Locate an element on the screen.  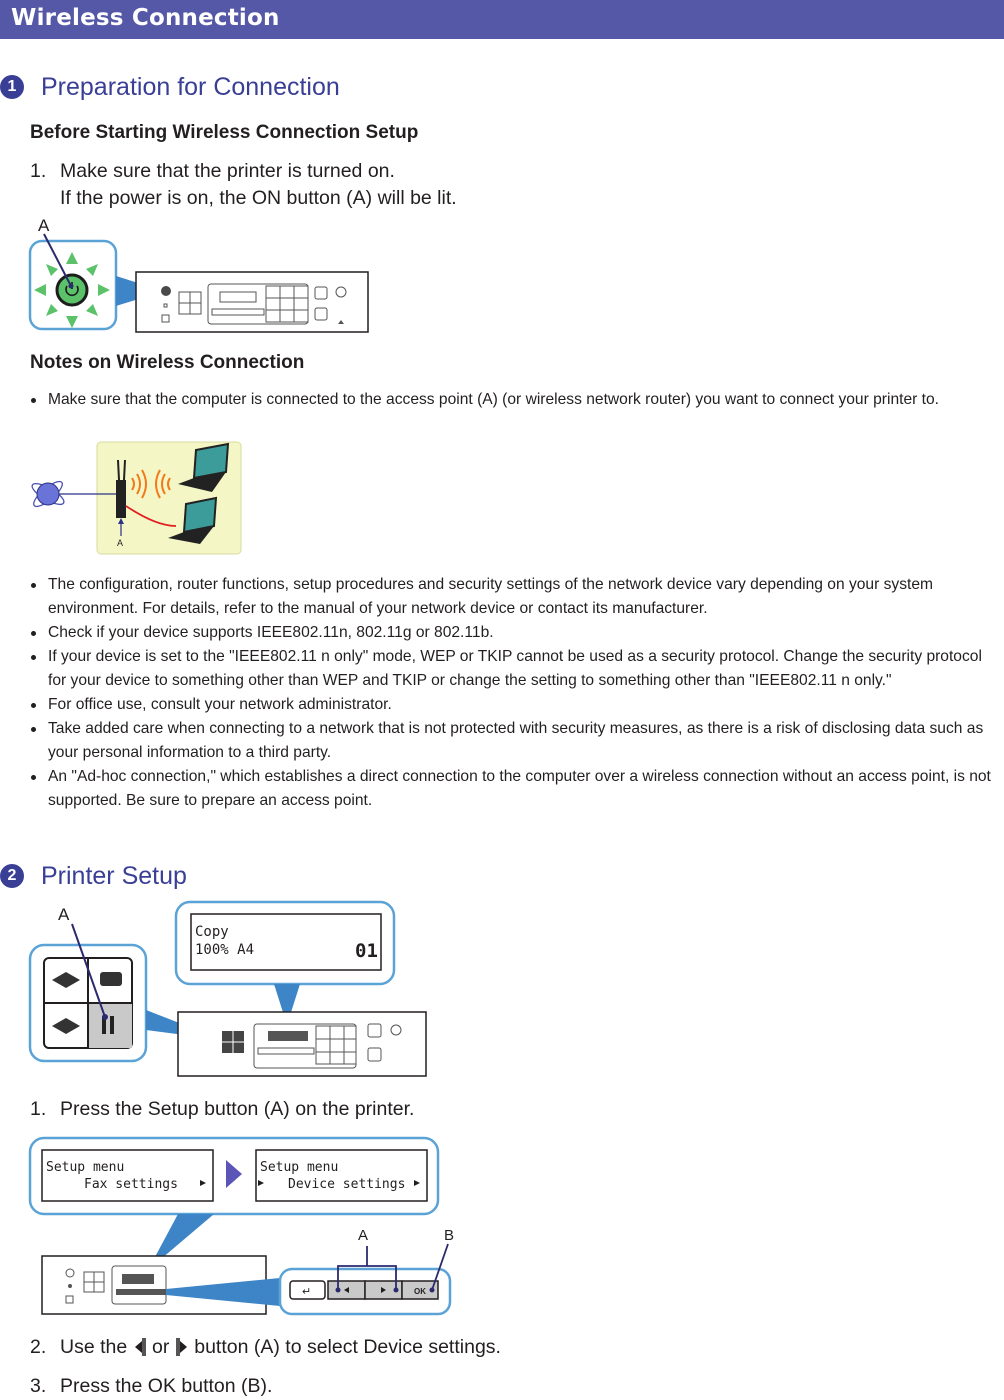
left-button-icon is located at coordinates (140, 1347).